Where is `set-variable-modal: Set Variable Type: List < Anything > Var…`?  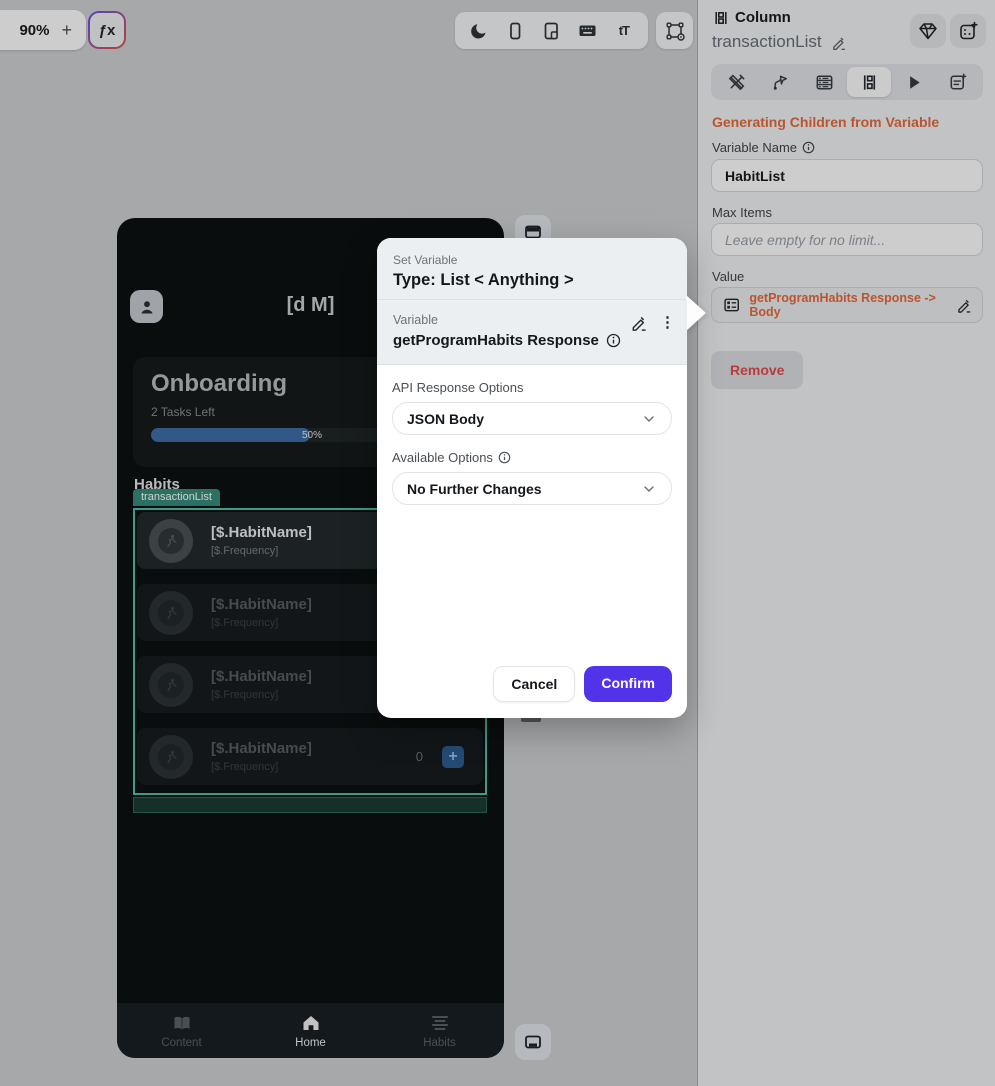 set-variable-modal: Set Variable Type: List < Anything > Var… is located at coordinates (541, 478).